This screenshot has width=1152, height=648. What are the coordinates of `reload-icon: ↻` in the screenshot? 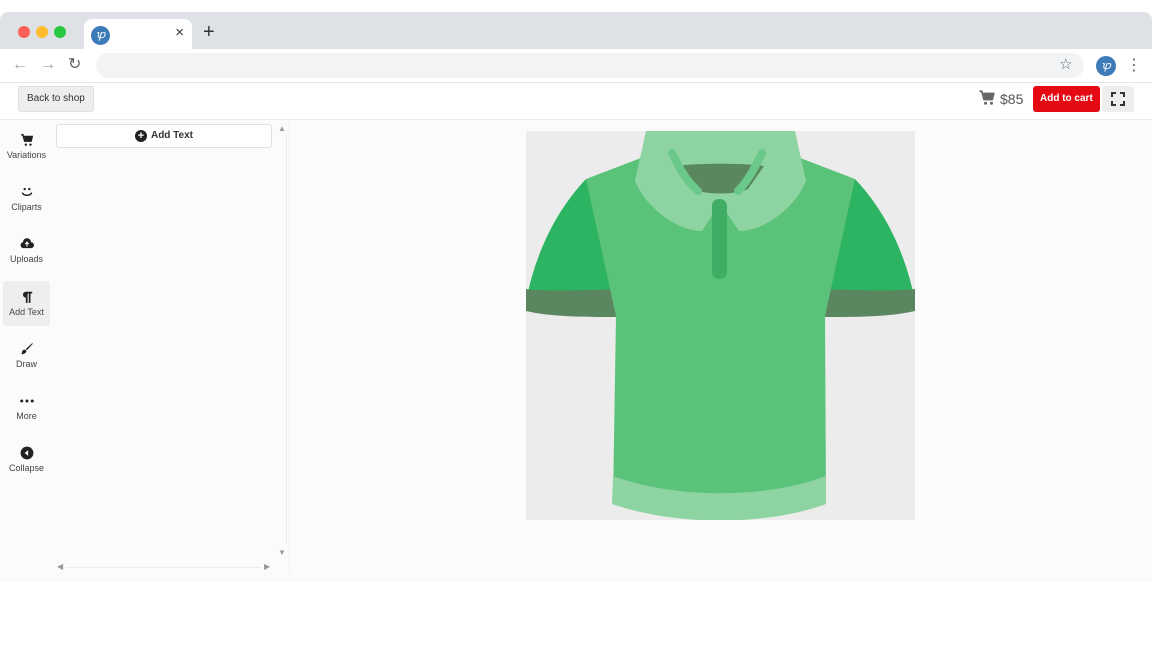 It's located at (74, 65).